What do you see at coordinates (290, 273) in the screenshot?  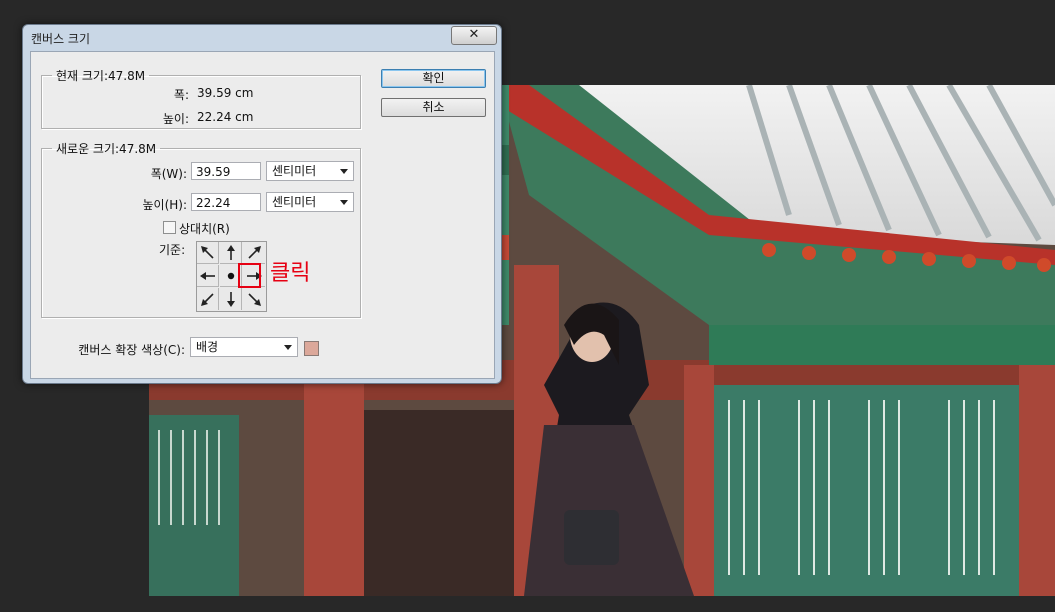 I see `click-annotation: 클릭` at bounding box center [290, 273].